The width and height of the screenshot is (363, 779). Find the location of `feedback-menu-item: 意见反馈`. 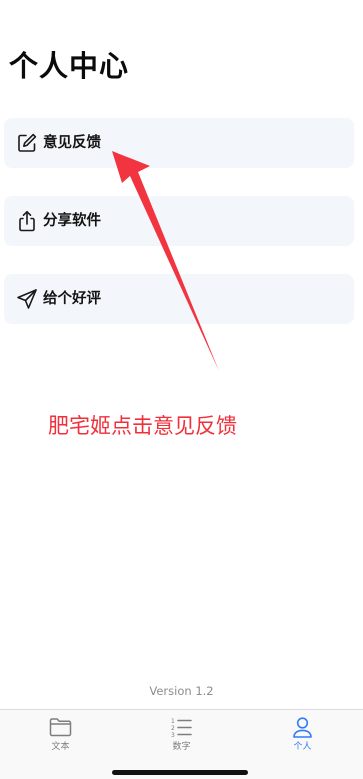

feedback-menu-item: 意见反馈 is located at coordinates (179, 143).